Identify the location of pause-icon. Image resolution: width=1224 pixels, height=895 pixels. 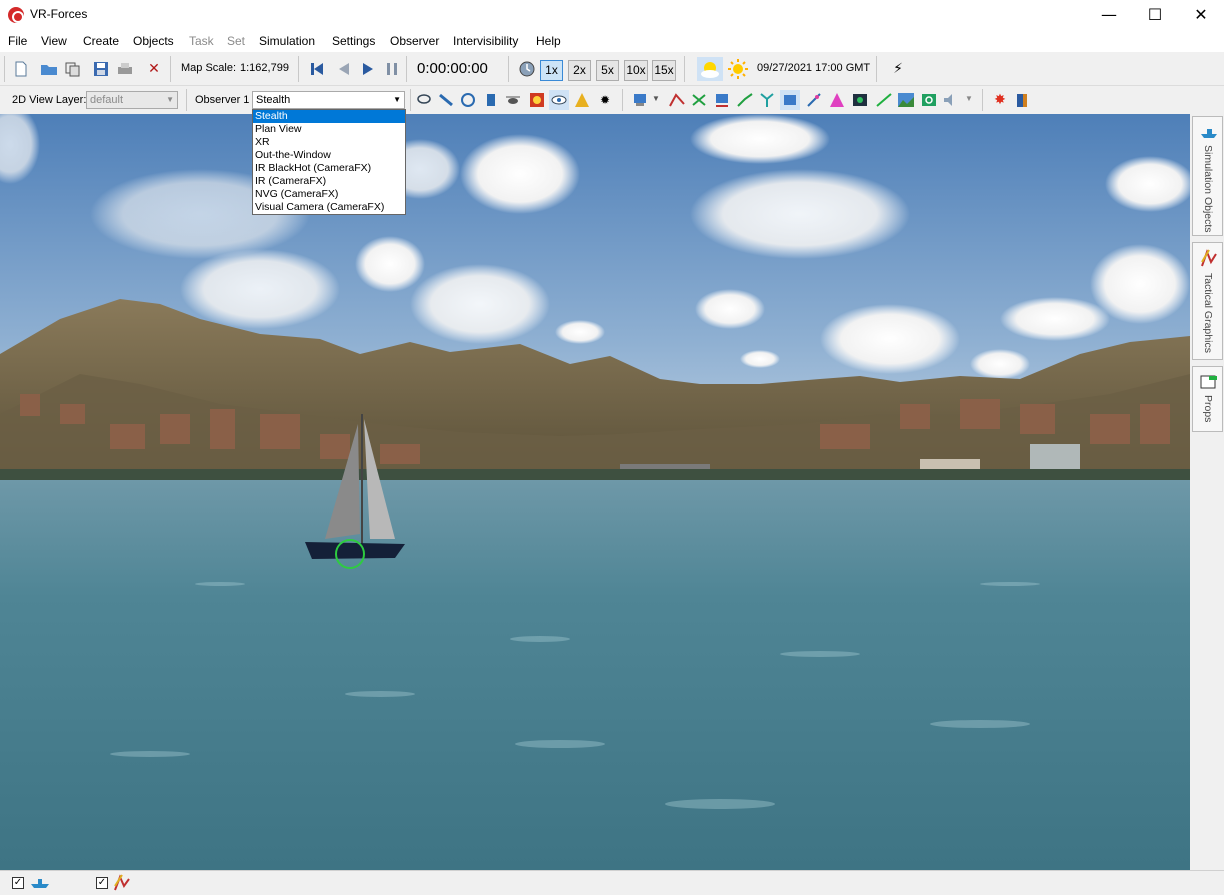
(392, 69).